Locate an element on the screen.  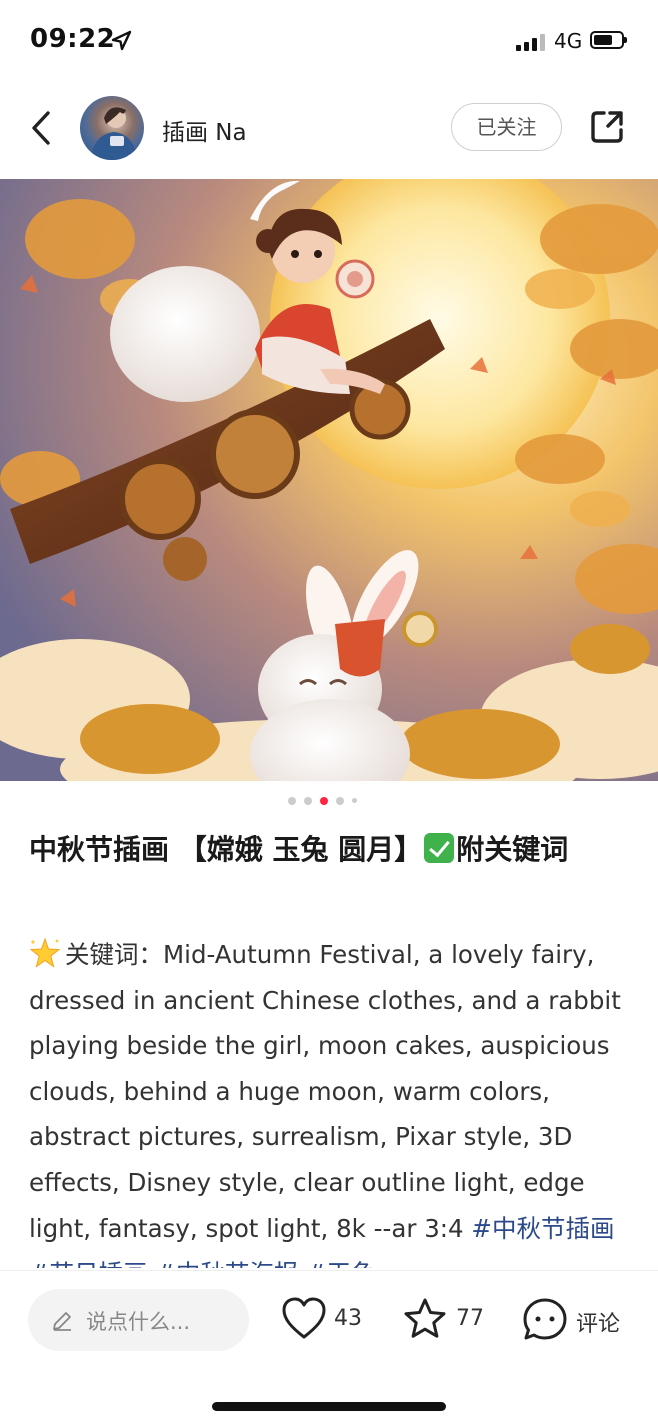
like-button: 43 is located at coordinates (326, 1320).